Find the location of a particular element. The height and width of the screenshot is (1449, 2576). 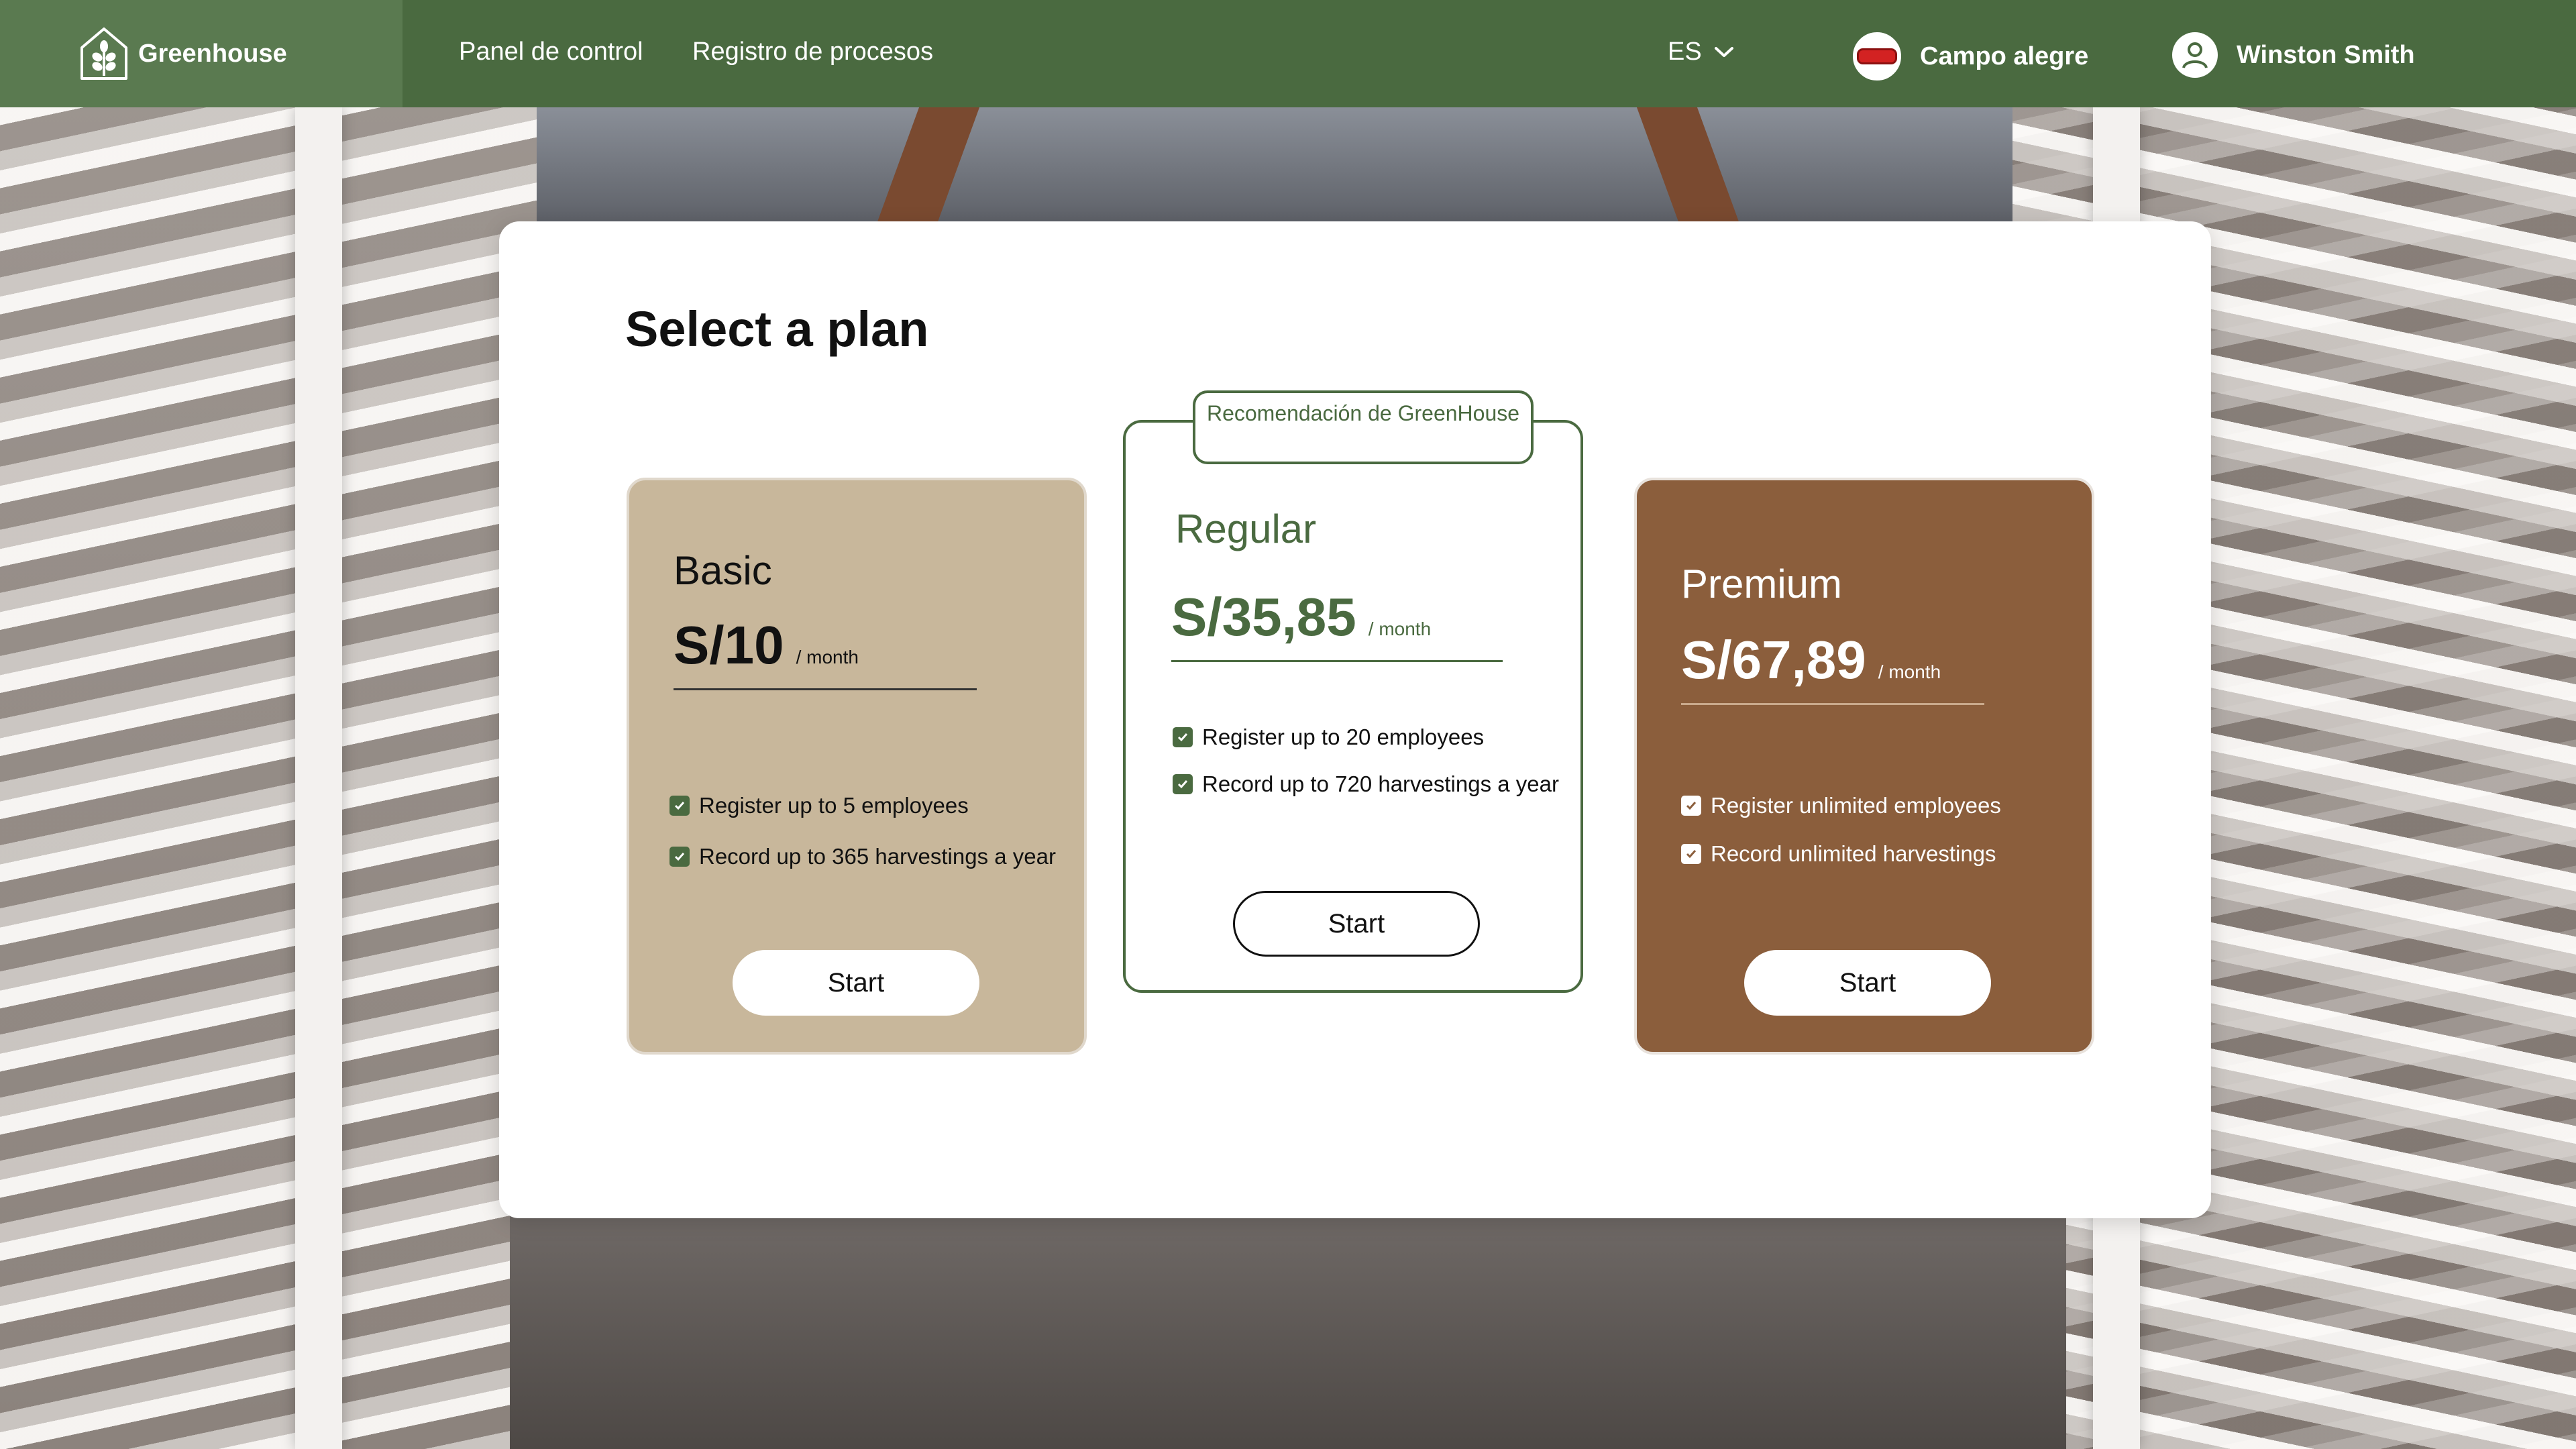

user-menu: Winston Smith is located at coordinates (2293, 55).